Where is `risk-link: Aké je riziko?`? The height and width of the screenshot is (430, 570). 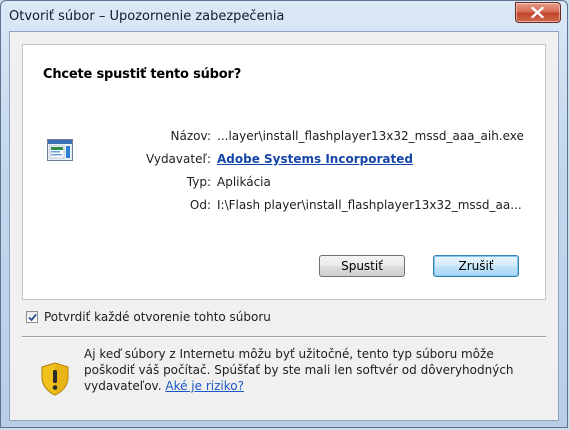 risk-link: Aké je riziko? is located at coordinates (204, 386).